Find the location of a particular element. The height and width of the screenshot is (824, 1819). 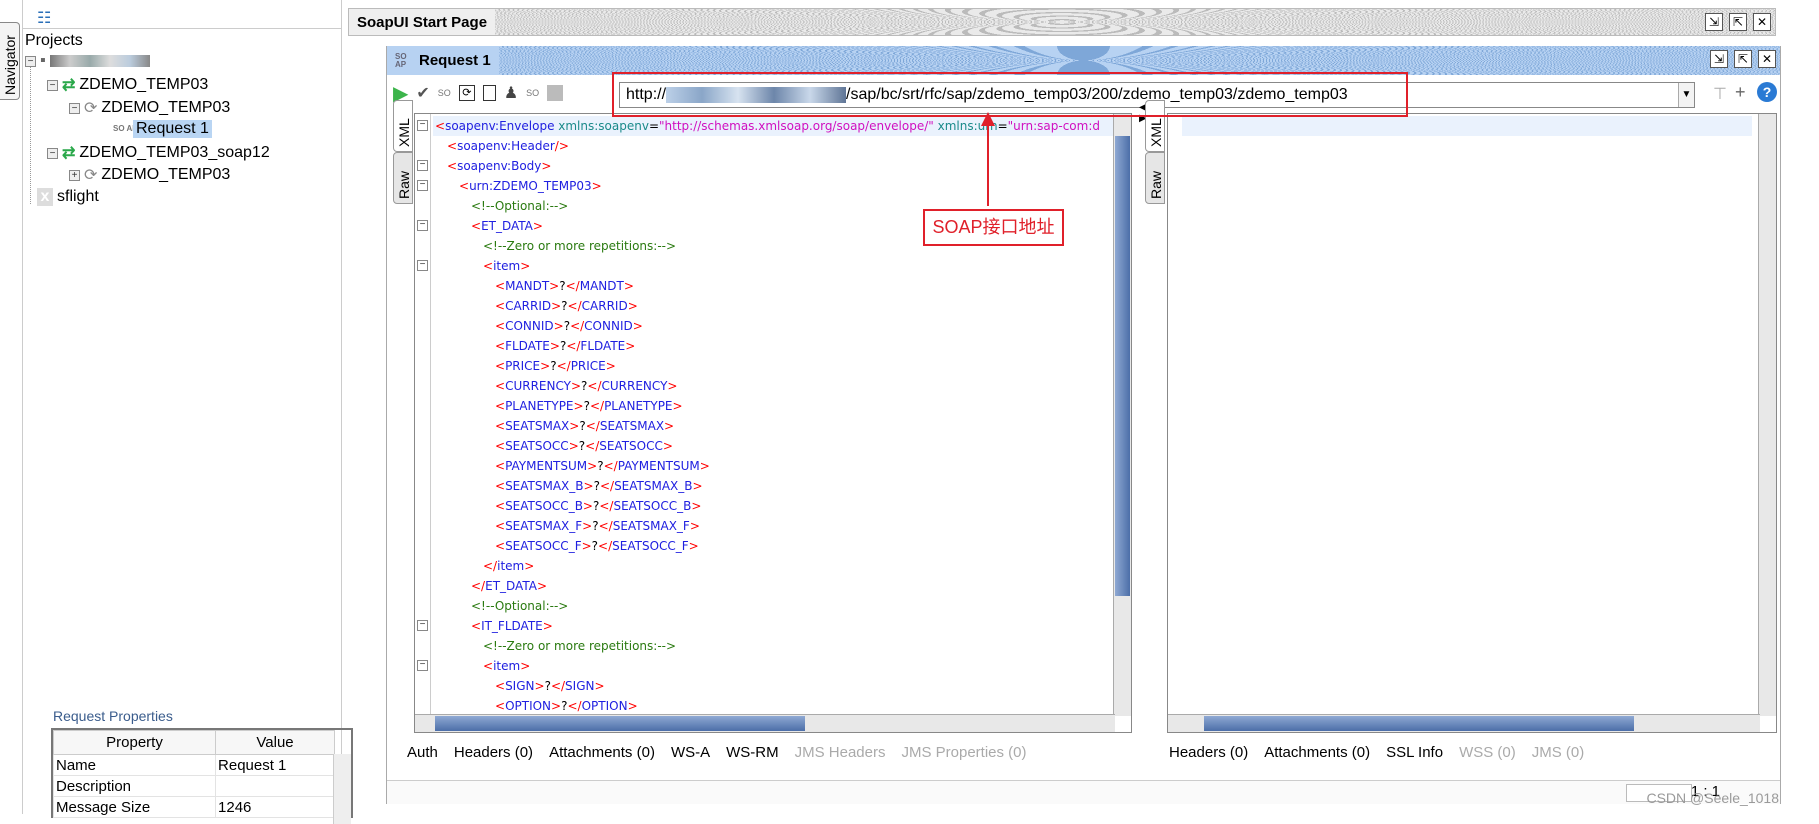

xml-line: </item> is located at coordinates (773, 566).